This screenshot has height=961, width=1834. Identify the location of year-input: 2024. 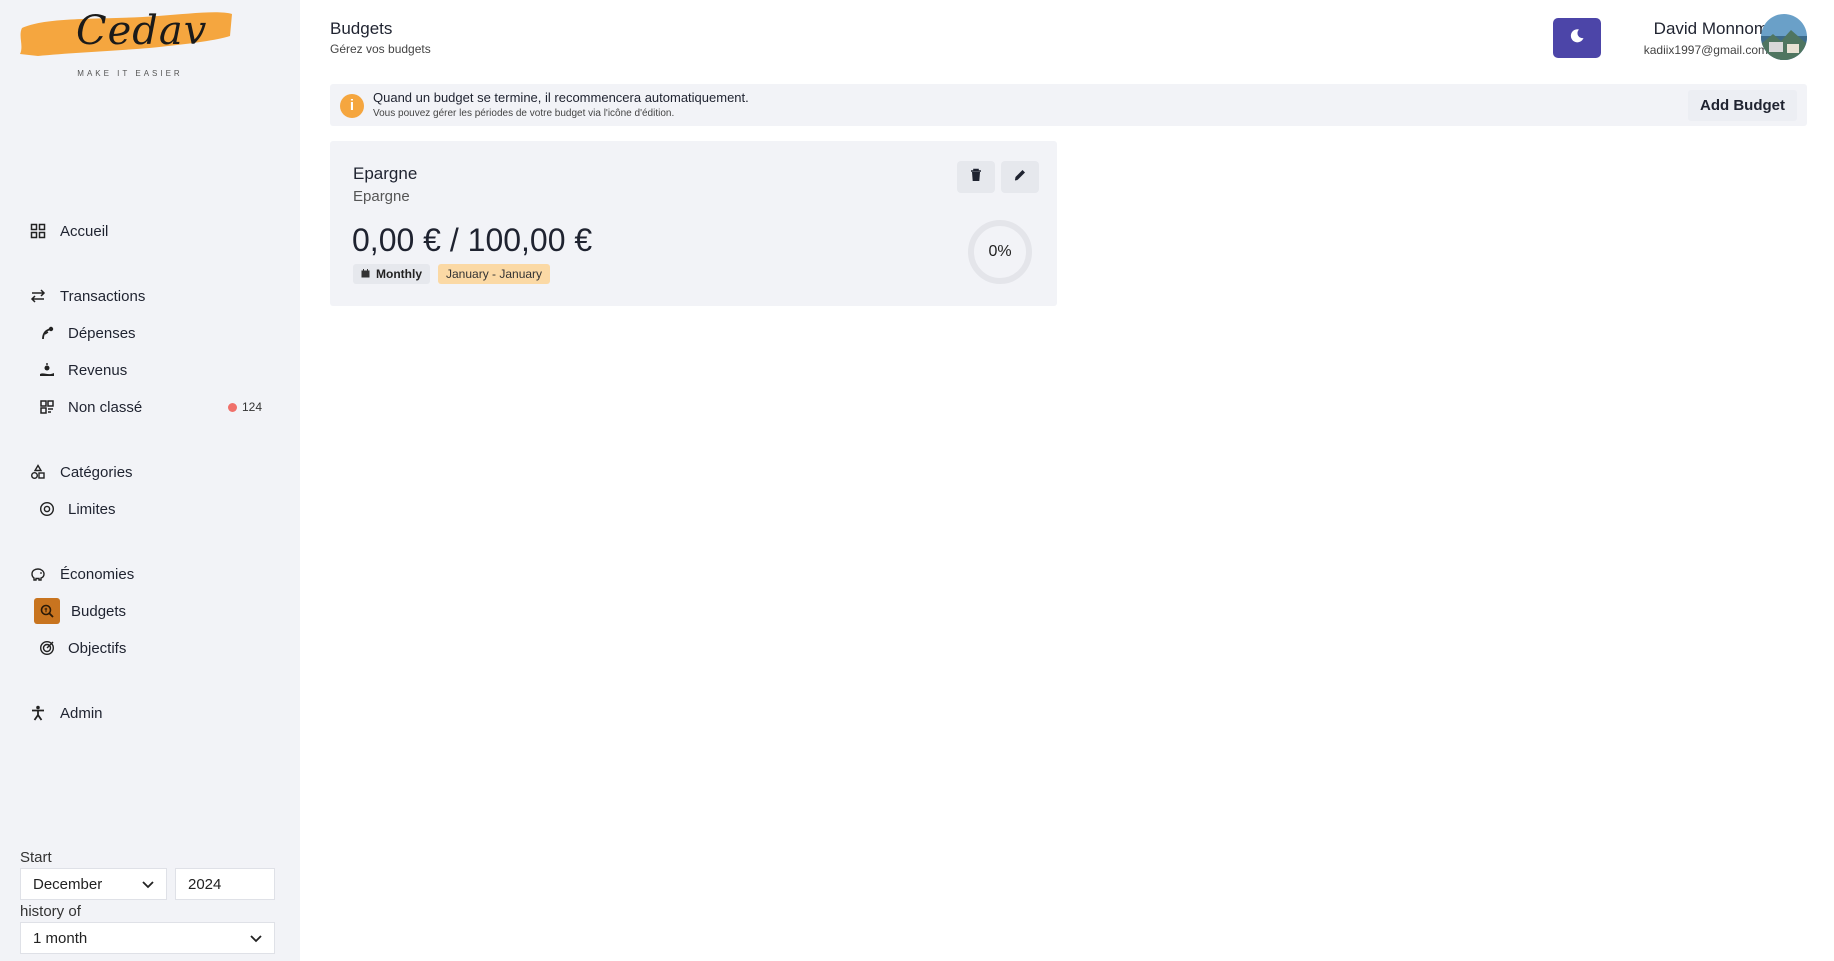
(225, 884).